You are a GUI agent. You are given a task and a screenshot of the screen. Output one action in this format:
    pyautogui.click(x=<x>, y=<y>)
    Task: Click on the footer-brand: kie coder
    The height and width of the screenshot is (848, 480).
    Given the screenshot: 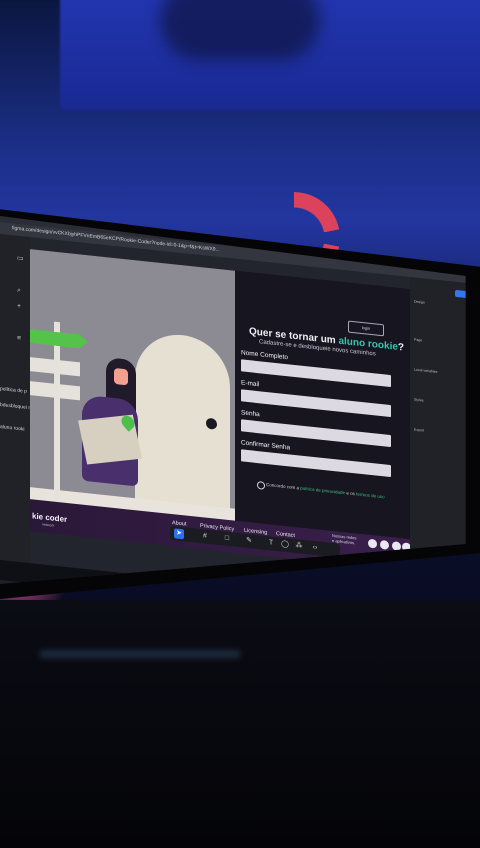 What is the action you would take?
    pyautogui.click(x=50, y=518)
    